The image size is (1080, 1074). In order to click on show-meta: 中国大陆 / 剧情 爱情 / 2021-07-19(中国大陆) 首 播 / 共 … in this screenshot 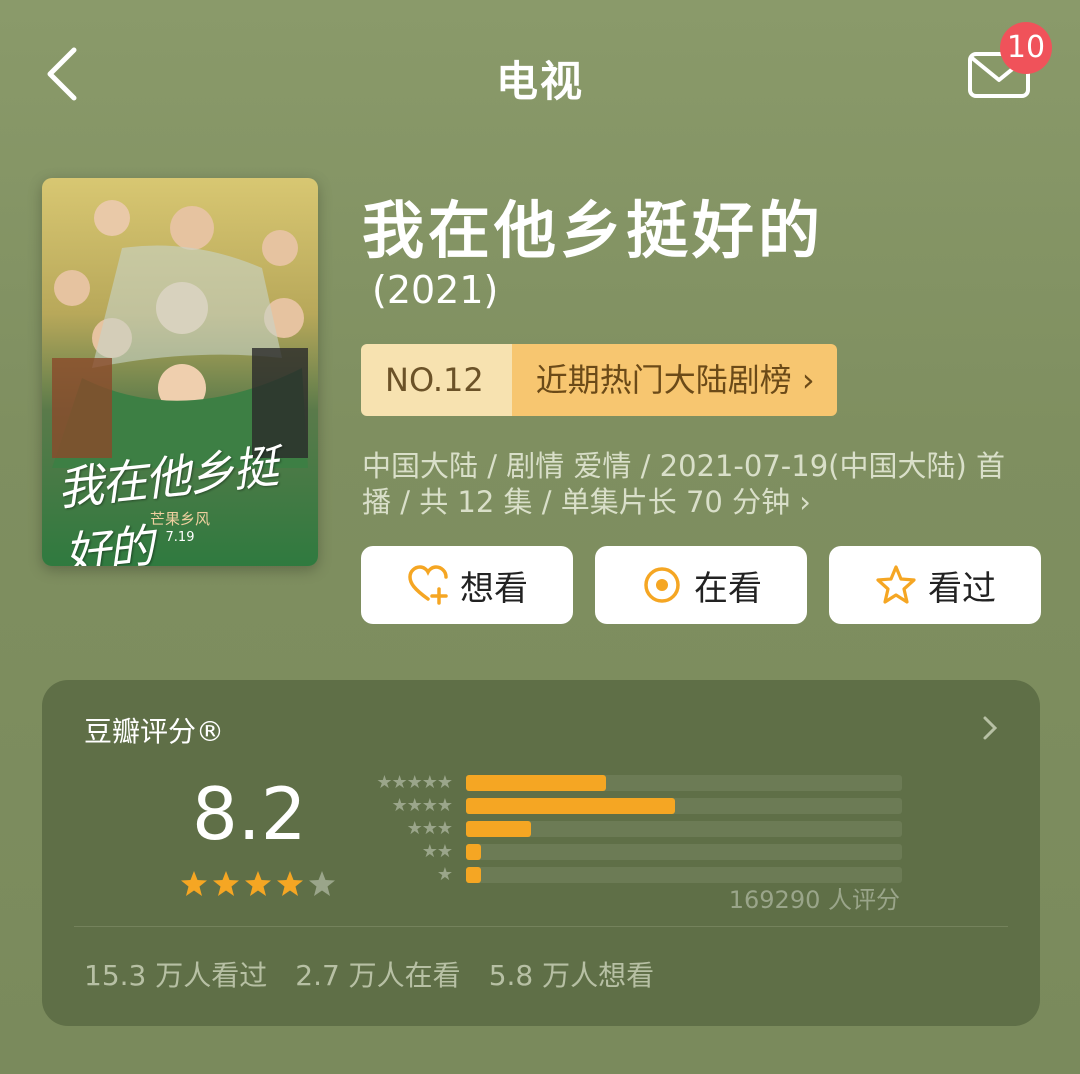, I will do `click(707, 484)`.